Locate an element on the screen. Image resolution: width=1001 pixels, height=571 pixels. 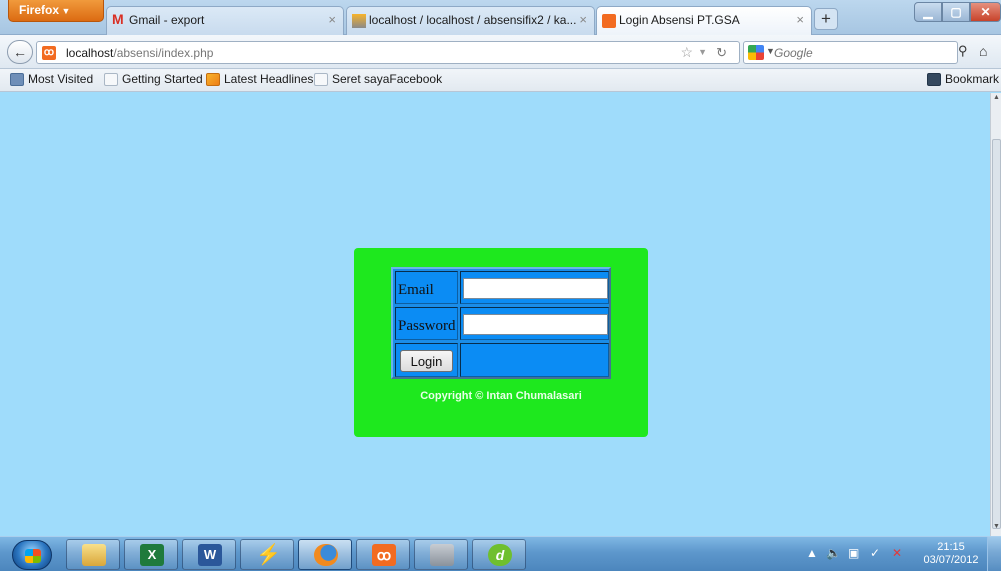
winamp-bolt-icon: ⚡ is located at coordinates (268, 555).